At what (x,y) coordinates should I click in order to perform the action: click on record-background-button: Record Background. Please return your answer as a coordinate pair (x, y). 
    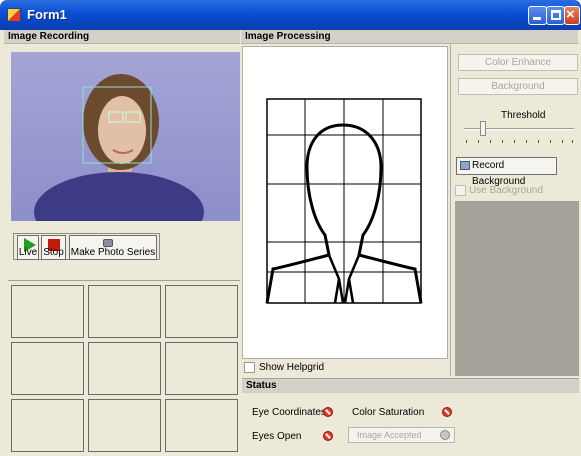
    Looking at the image, I should click on (506, 172).